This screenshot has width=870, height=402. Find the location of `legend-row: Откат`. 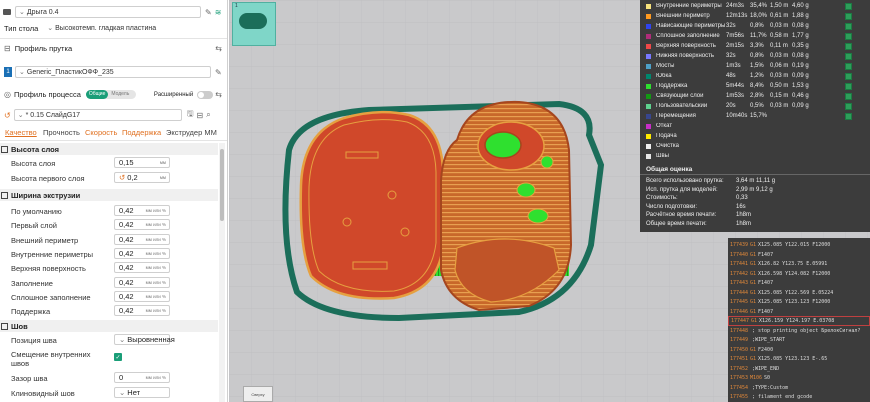

legend-row: Откат is located at coordinates (755, 126).